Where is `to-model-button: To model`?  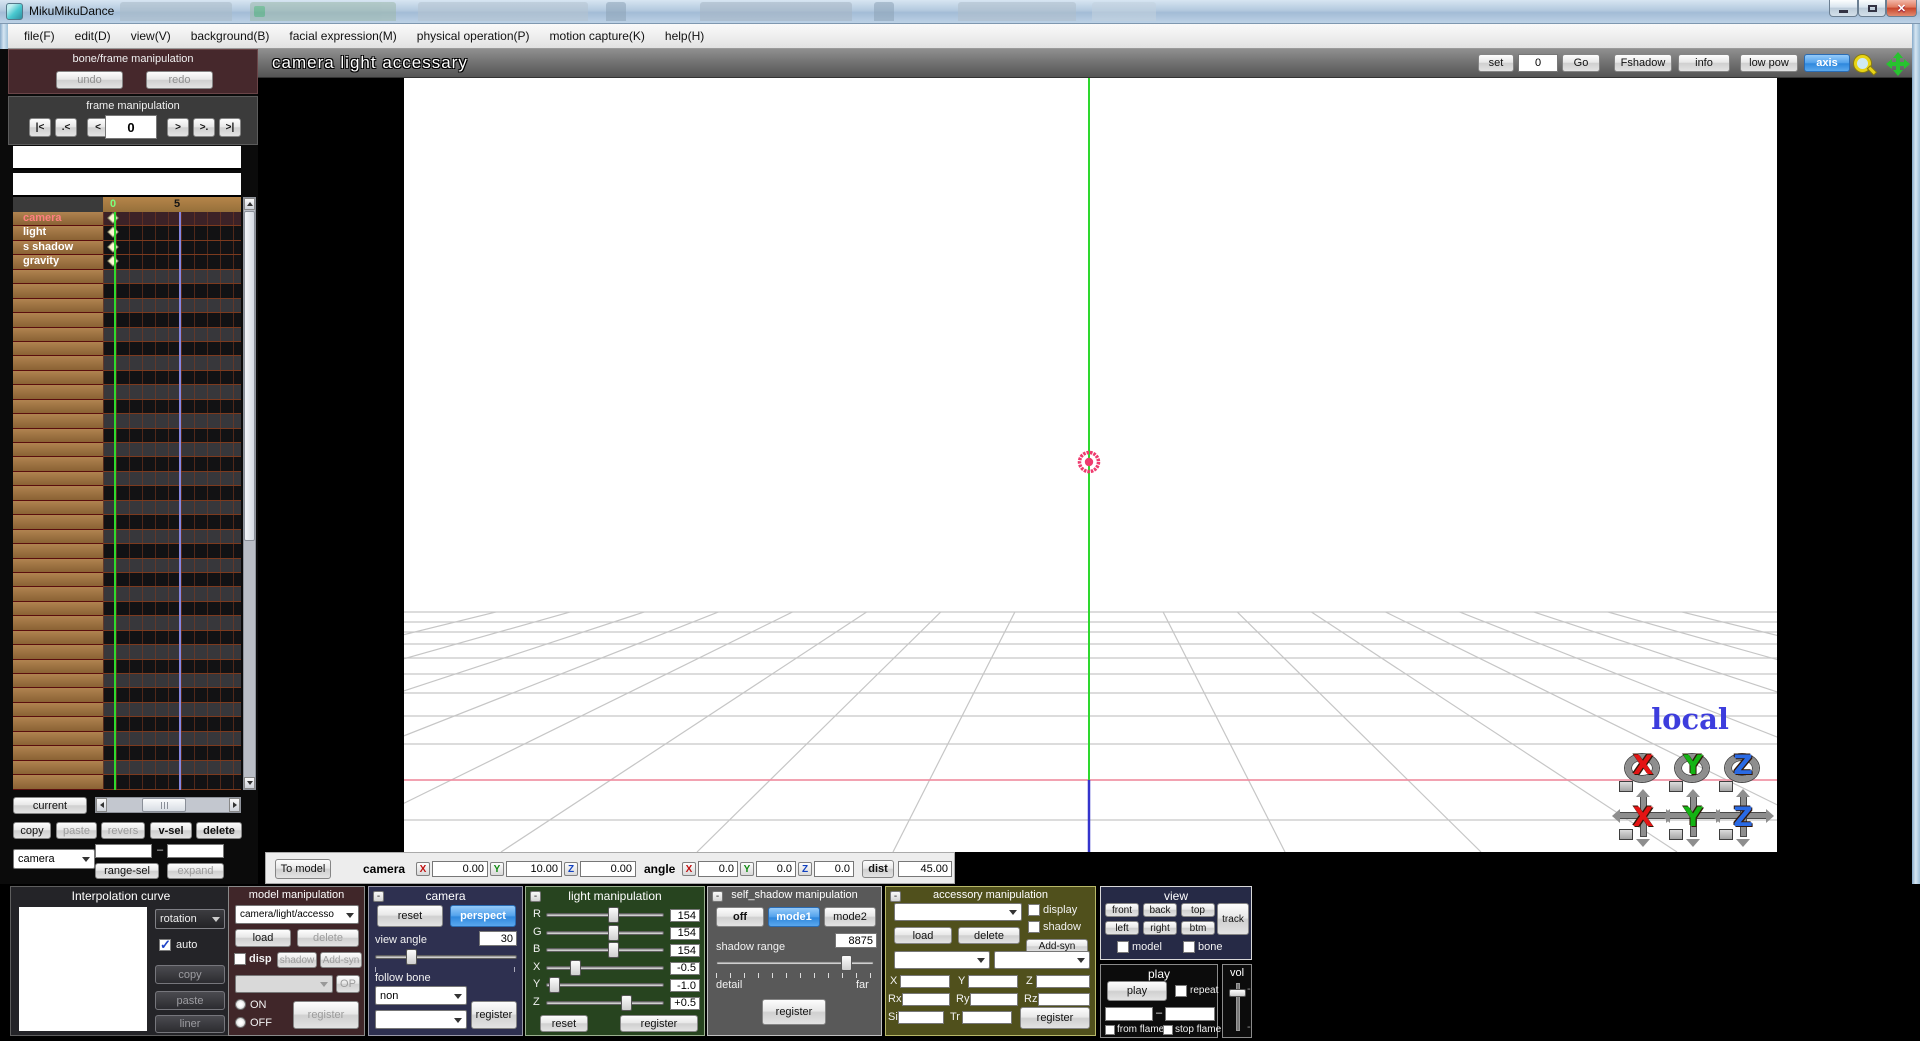
to-model-button: To model is located at coordinates (303, 869).